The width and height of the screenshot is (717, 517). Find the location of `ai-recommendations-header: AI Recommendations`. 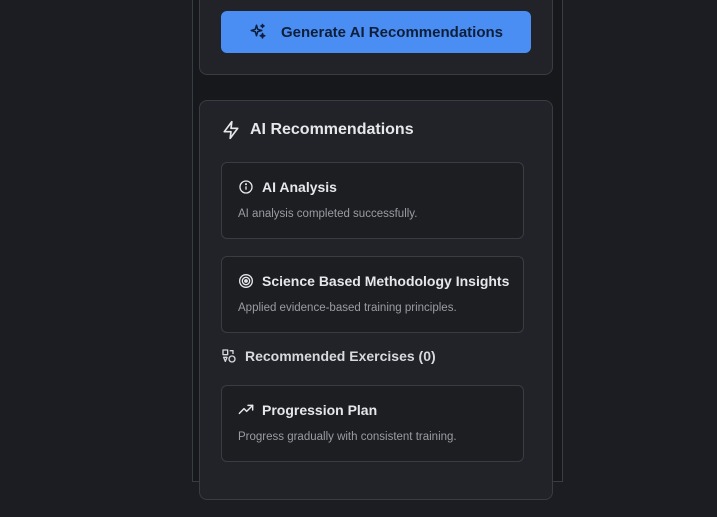

ai-recommendations-header: AI Recommendations is located at coordinates (317, 130).